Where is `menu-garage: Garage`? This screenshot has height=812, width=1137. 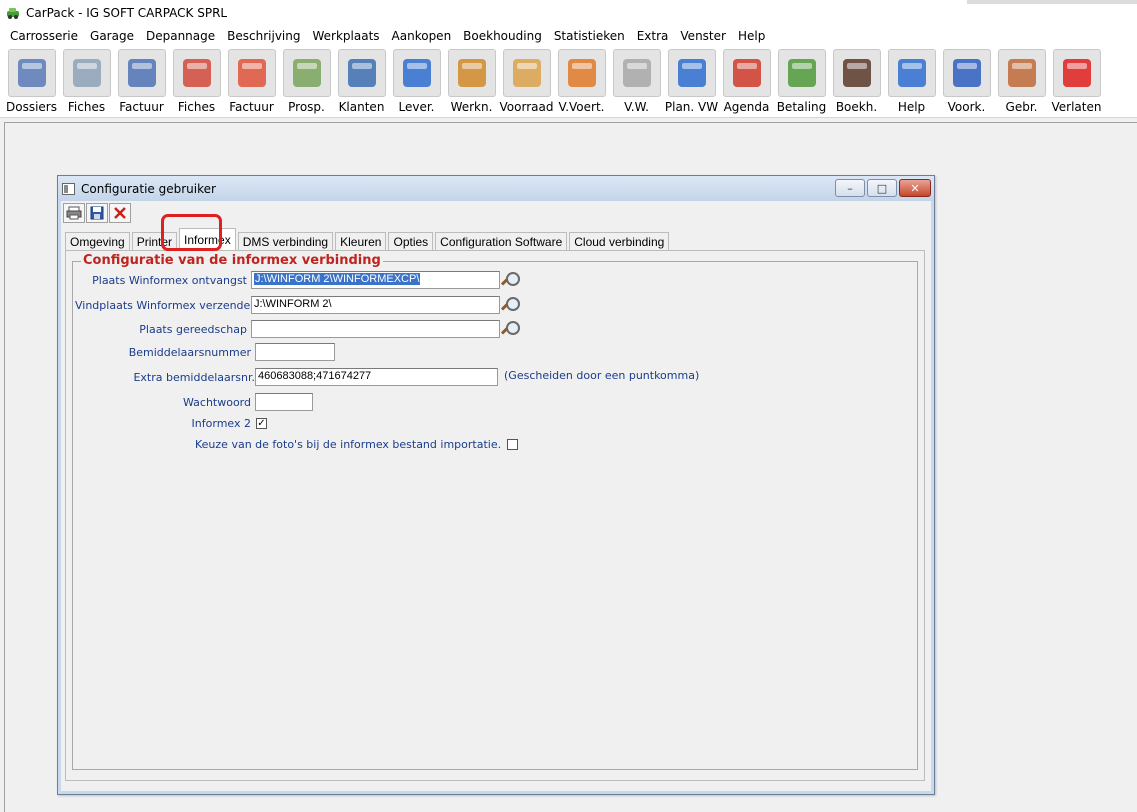 menu-garage: Garage is located at coordinates (112, 36).